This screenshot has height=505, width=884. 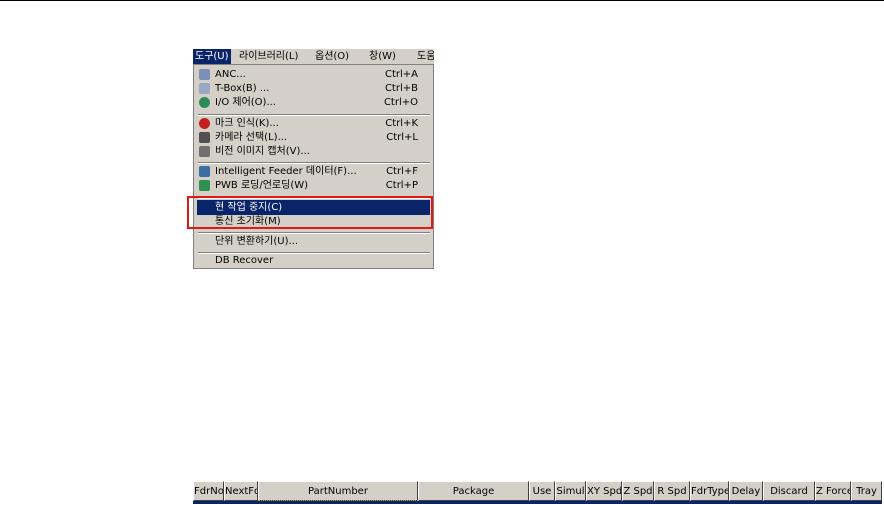 I want to click on column-header-z-spd: Z Spd, so click(x=638, y=491).